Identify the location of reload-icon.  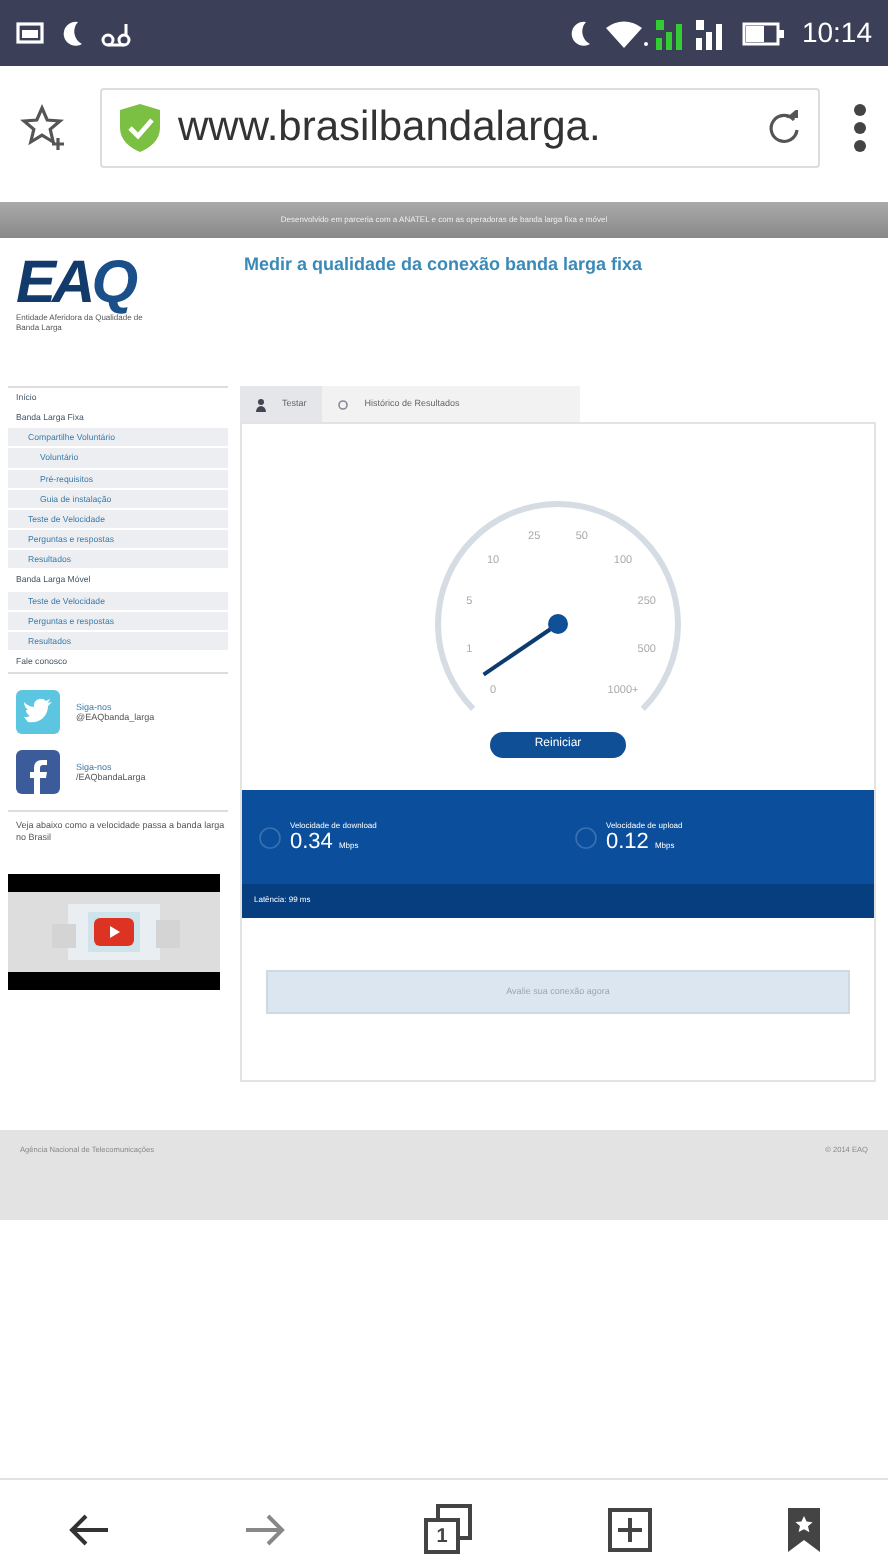
(784, 128).